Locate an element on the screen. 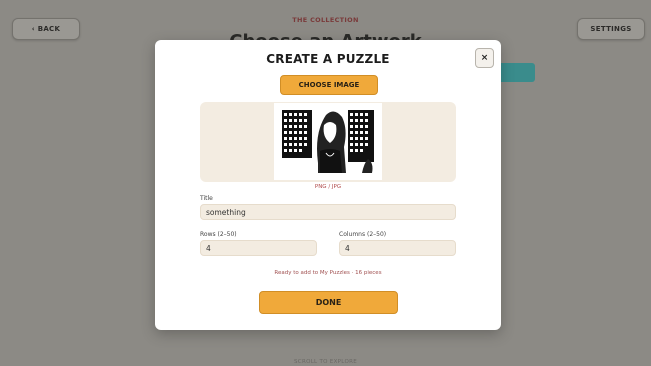 The image size is (651, 366). columns-label: Columns (2–50) is located at coordinates (363, 234).